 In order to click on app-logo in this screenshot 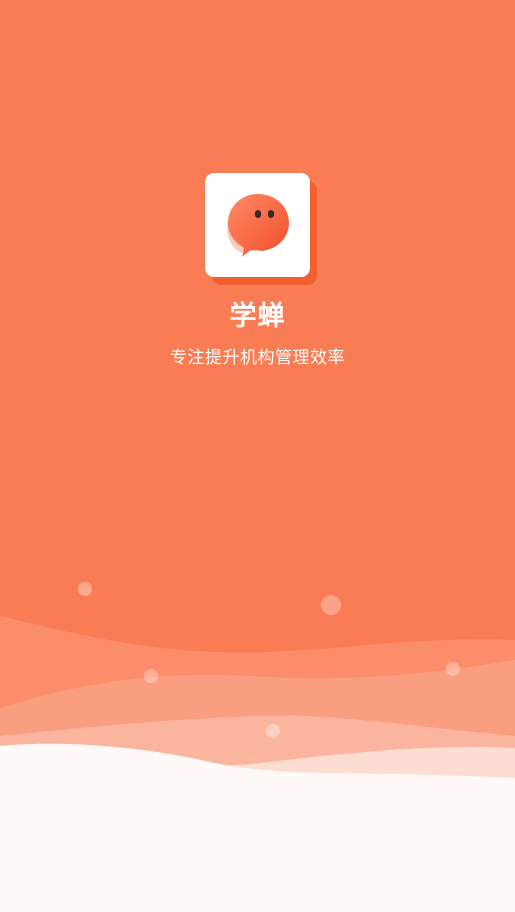, I will do `click(261, 229)`.